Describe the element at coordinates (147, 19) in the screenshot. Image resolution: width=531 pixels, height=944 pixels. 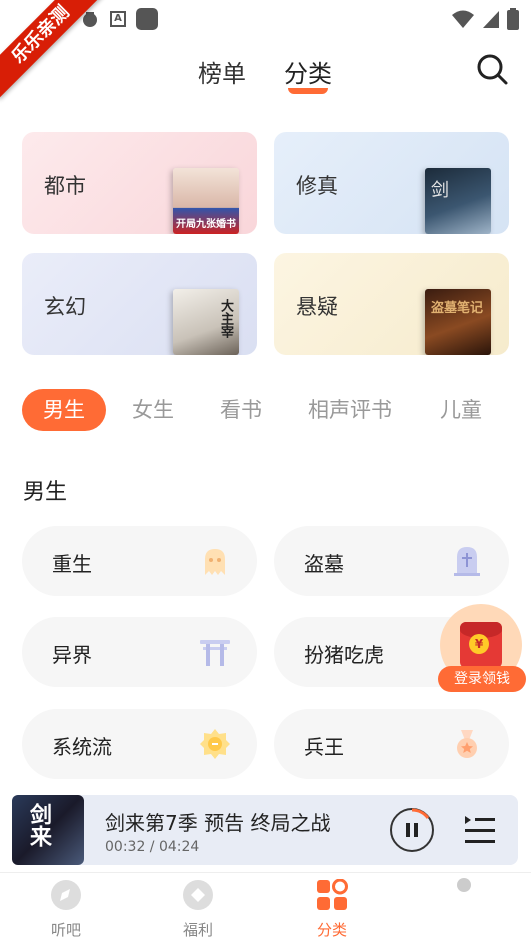
I see `app-square-icon` at that location.